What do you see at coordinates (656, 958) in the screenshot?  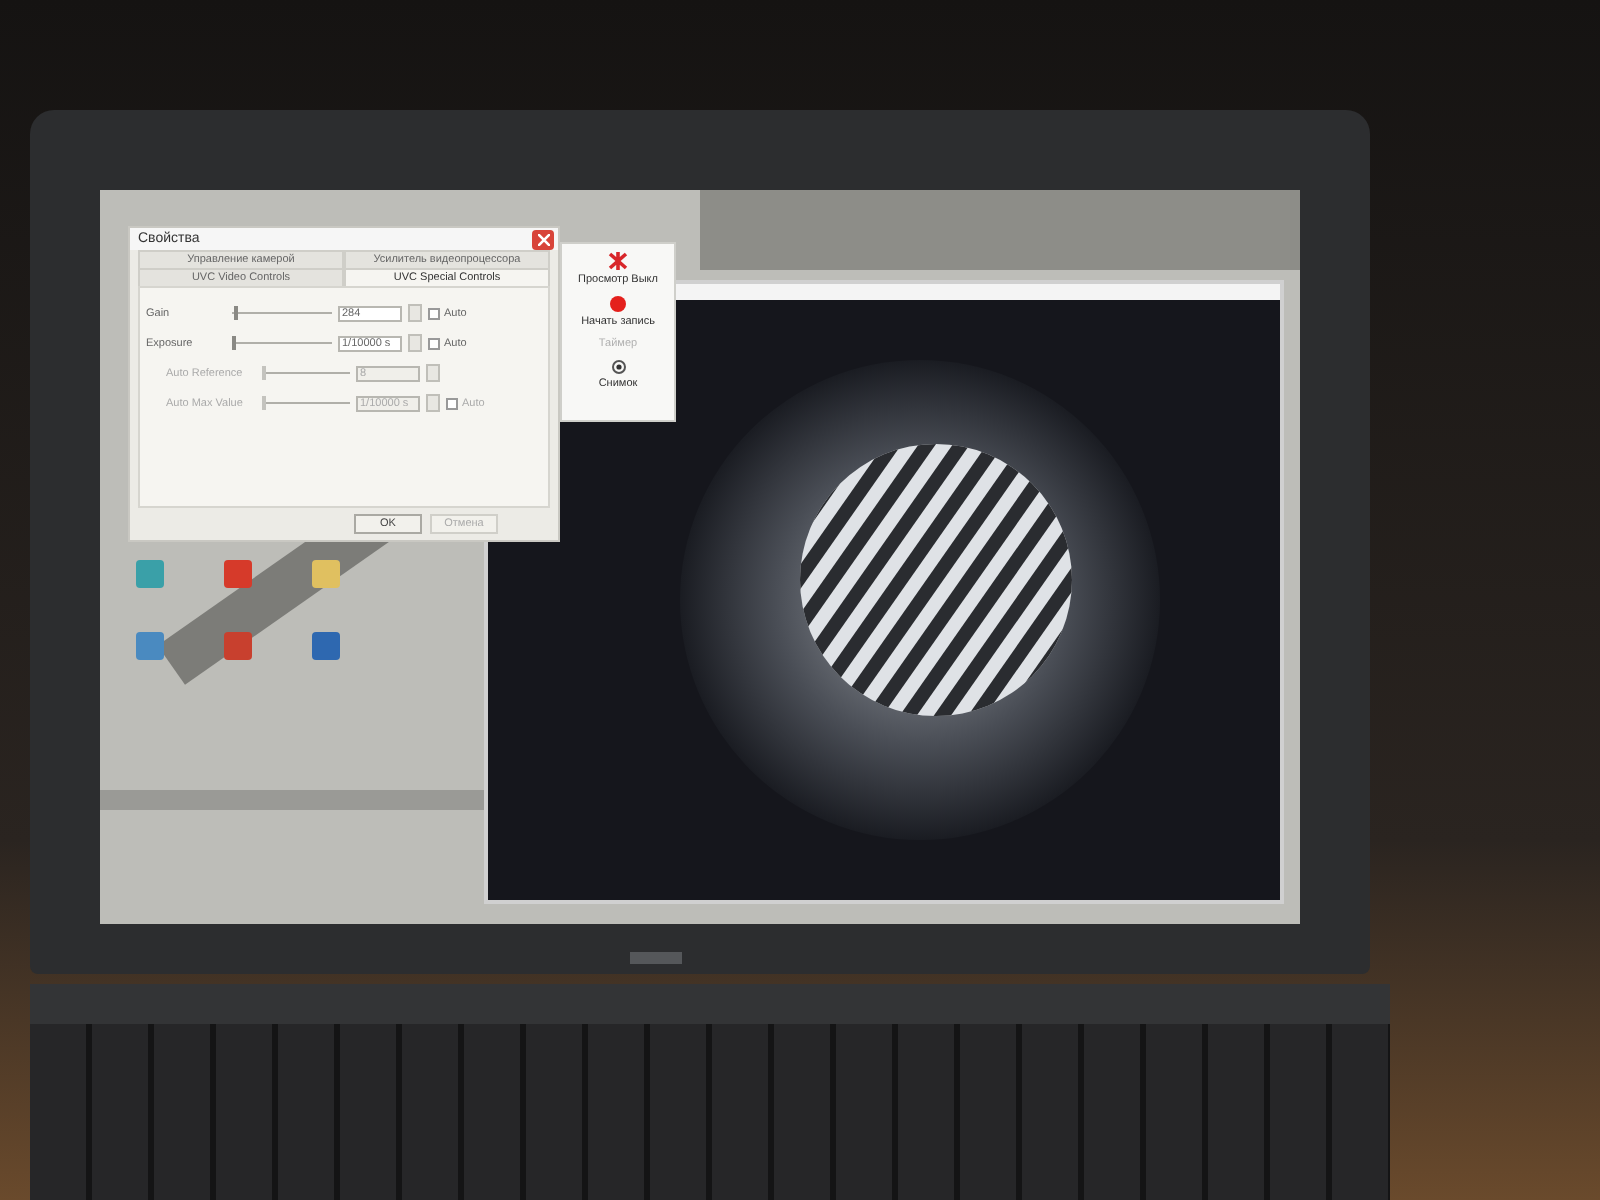 I see `brand-logo-plate` at bounding box center [656, 958].